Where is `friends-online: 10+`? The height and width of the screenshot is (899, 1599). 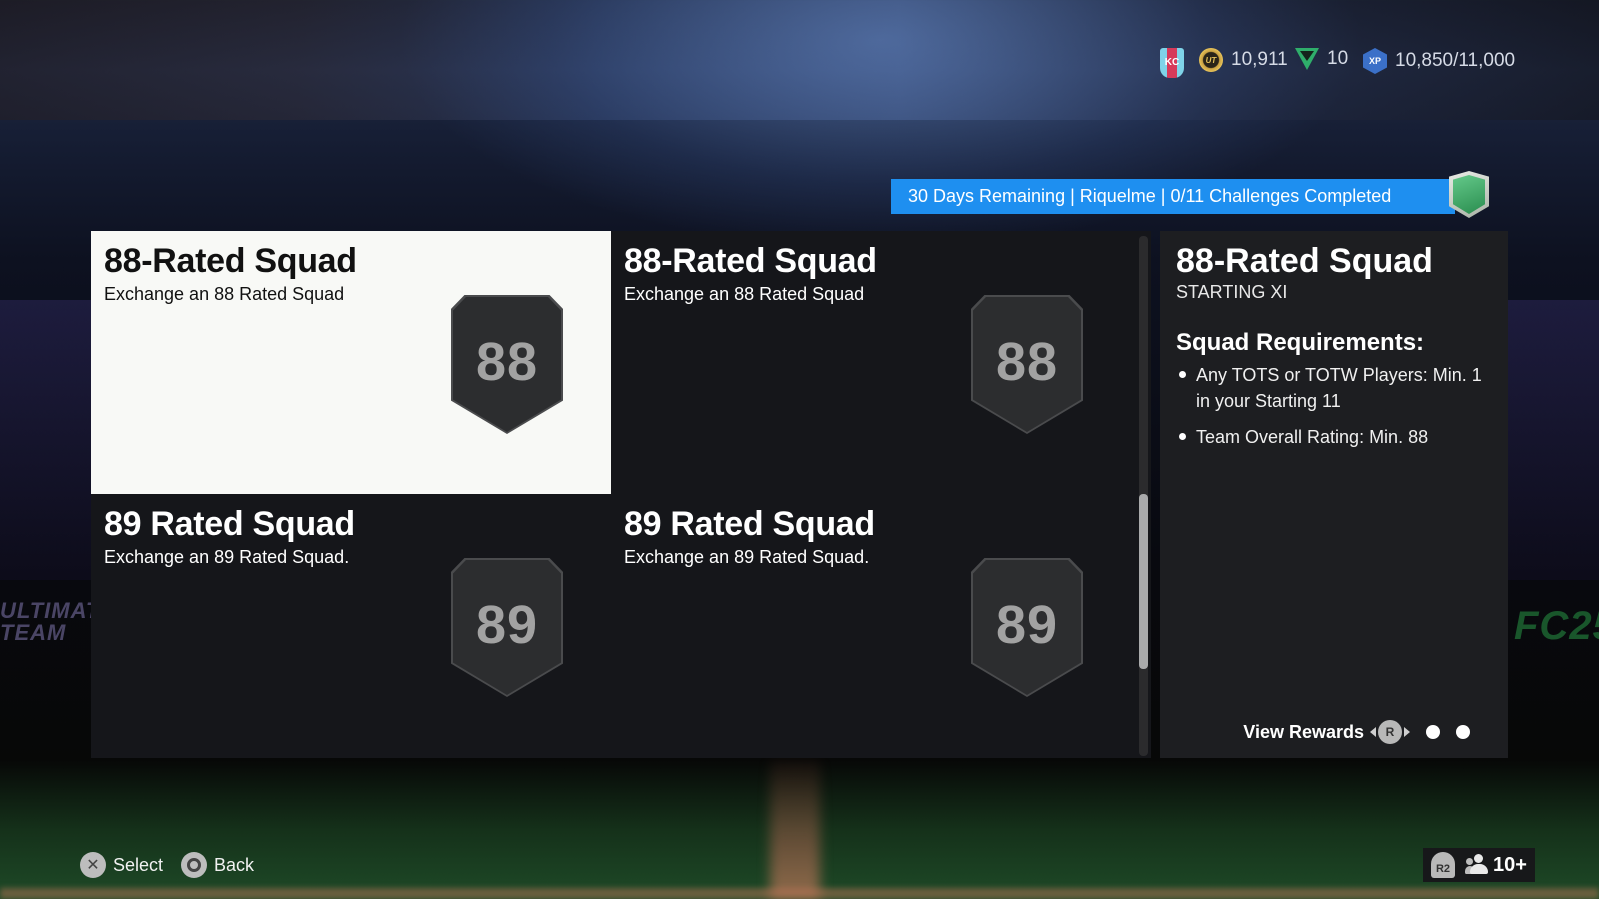
friends-online: 10+ is located at coordinates (1496, 865).